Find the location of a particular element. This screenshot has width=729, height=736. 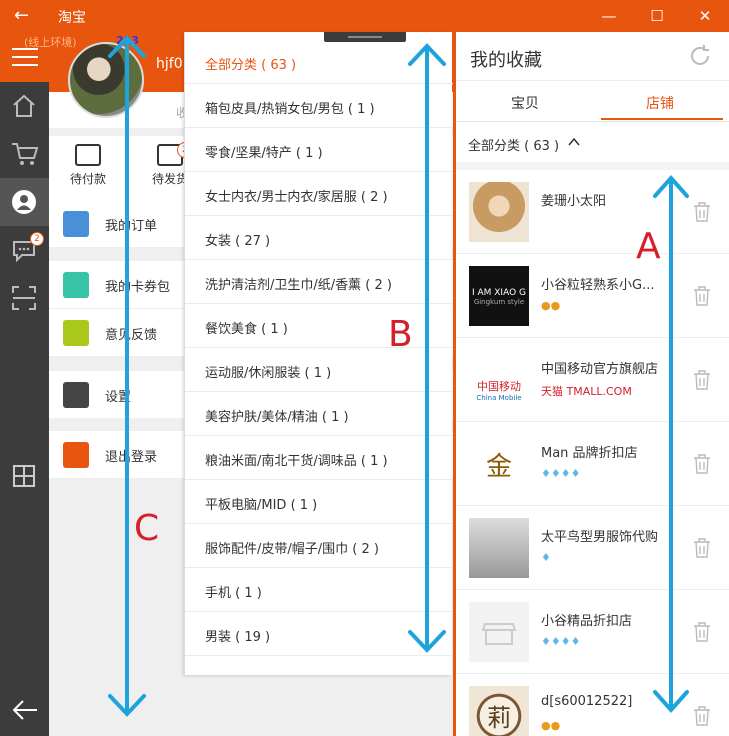

annotation-a: A is located at coordinates (648, 246).